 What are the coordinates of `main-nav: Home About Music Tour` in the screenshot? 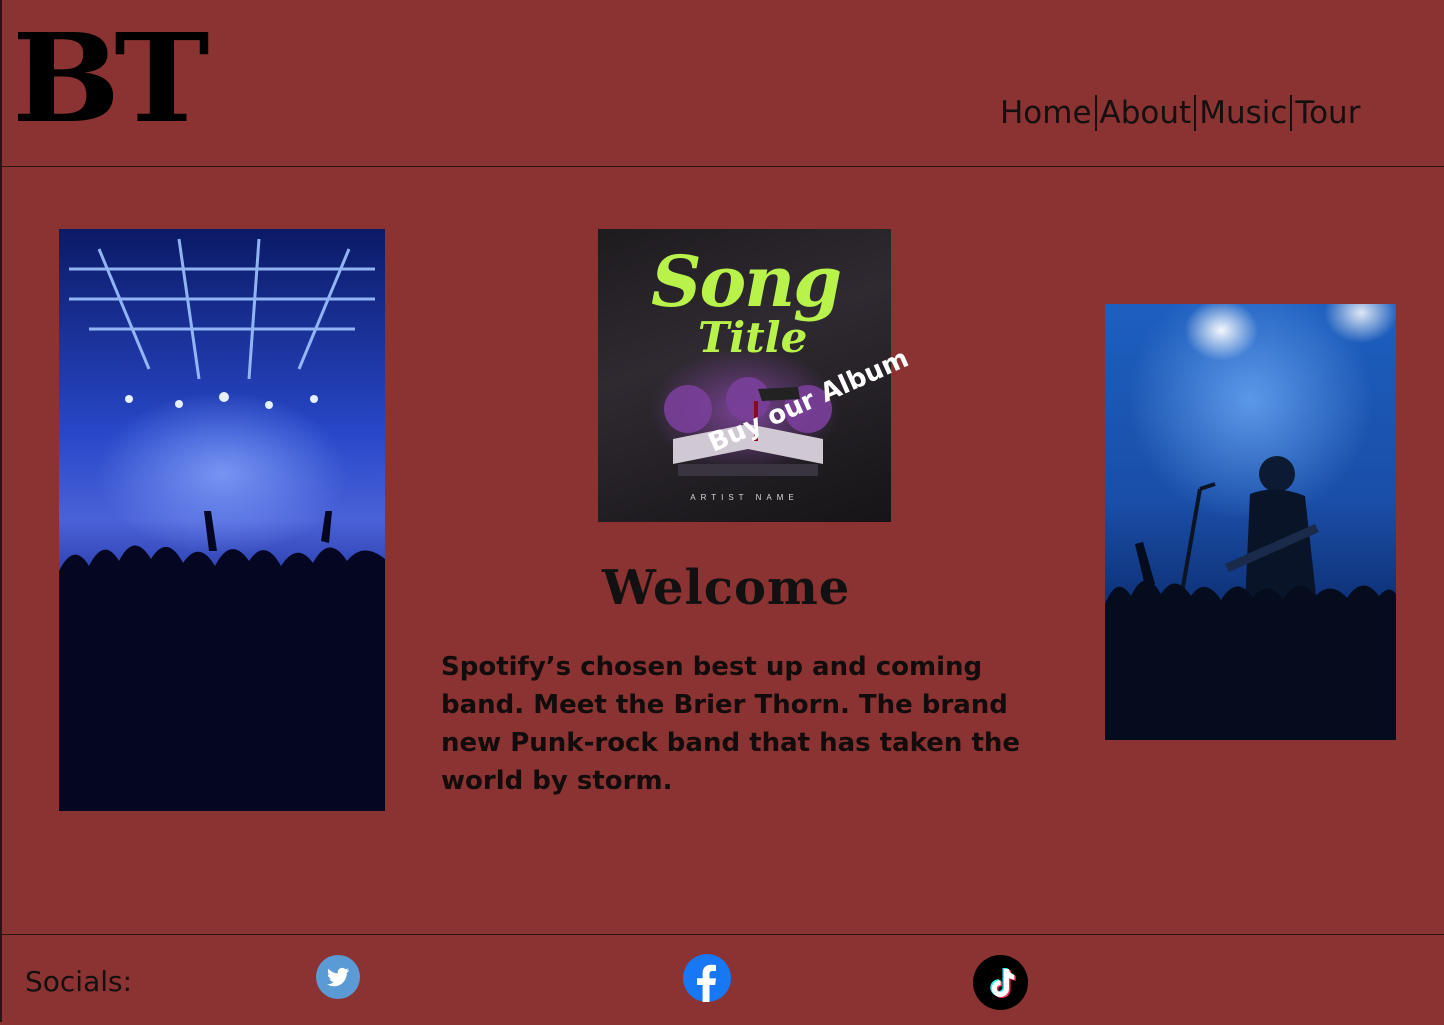 It's located at (1180, 113).